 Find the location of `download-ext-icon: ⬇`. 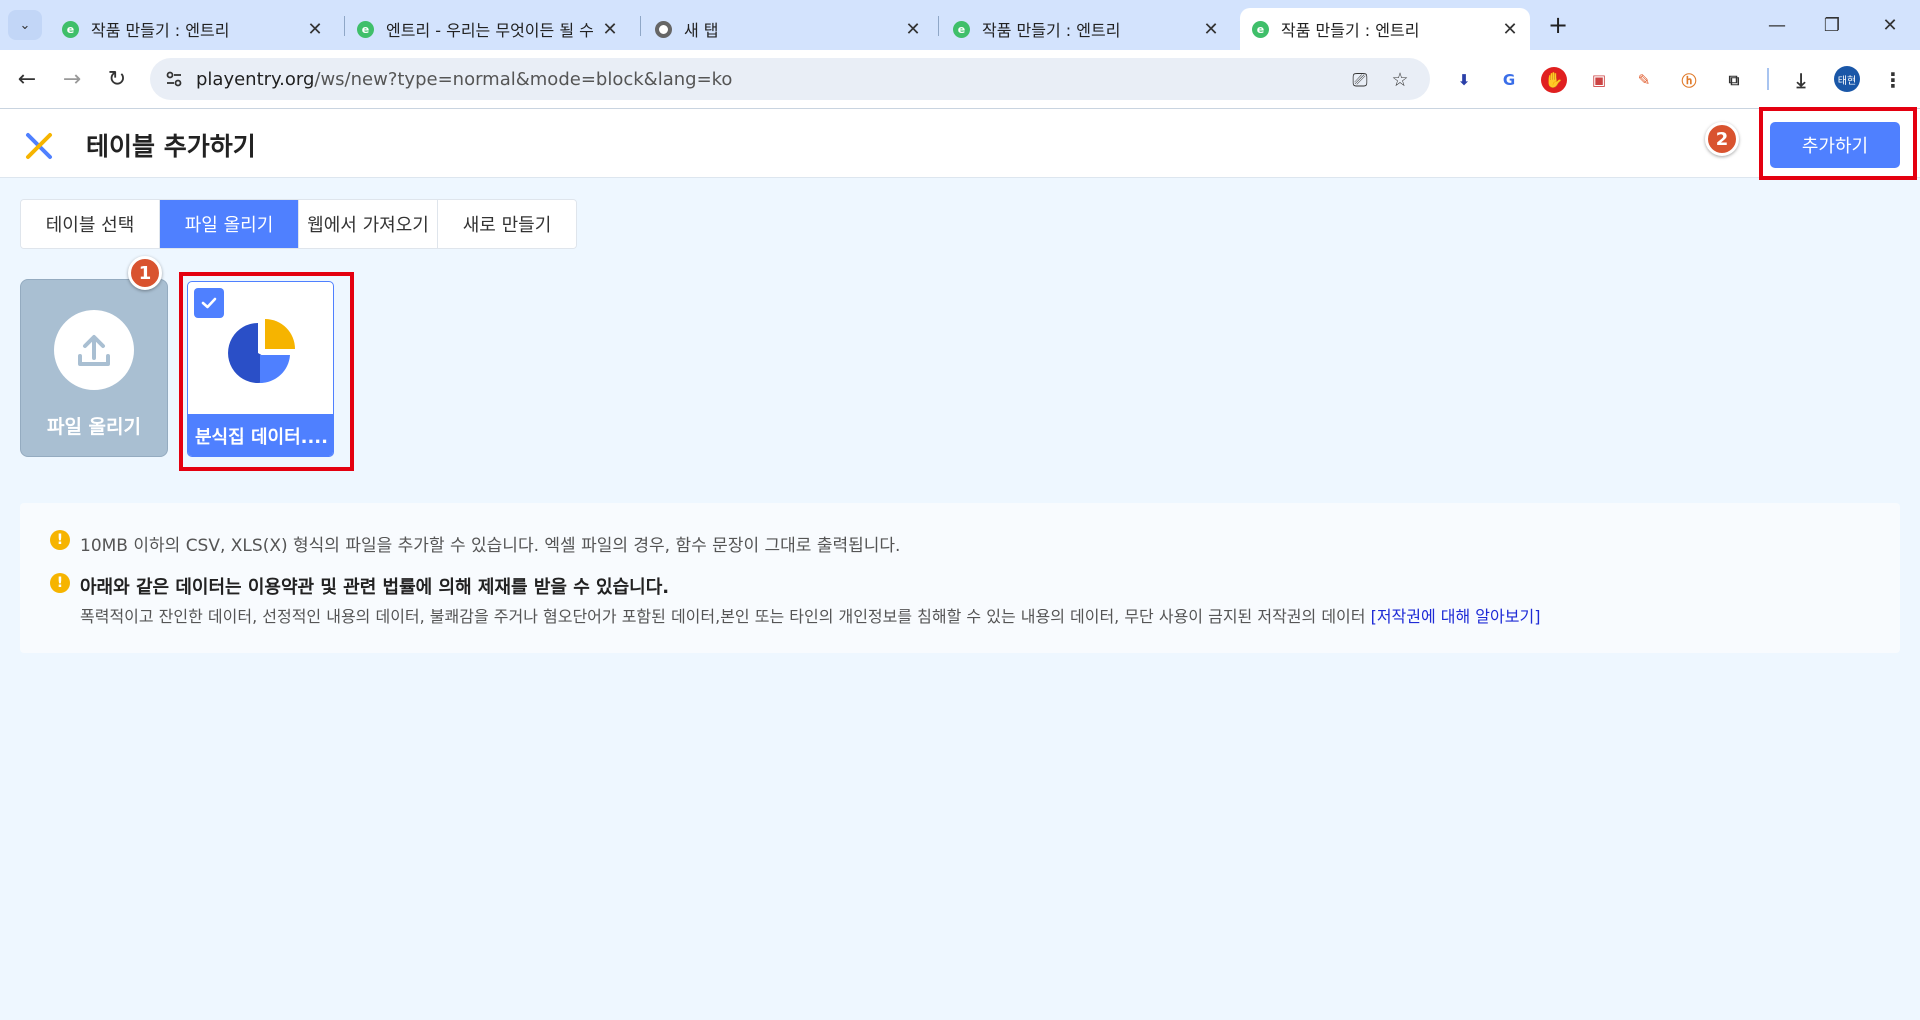

download-ext-icon: ⬇ is located at coordinates (1464, 80).